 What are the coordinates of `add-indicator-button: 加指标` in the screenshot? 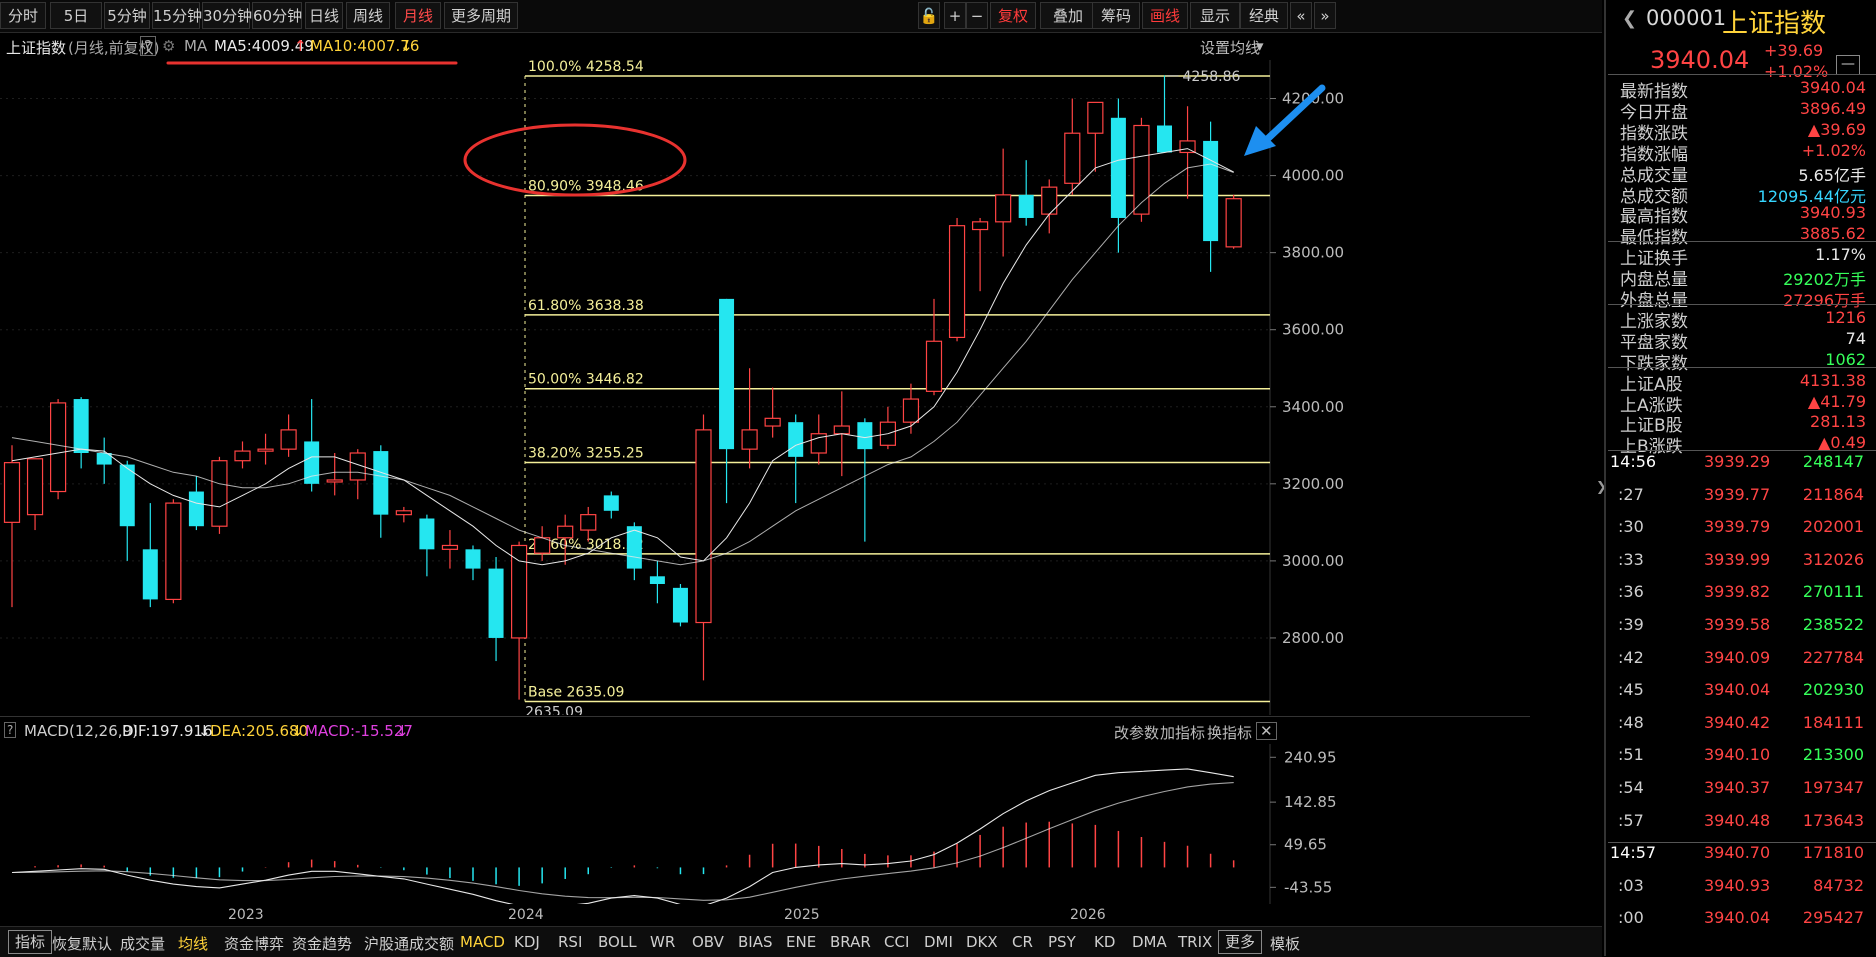 It's located at (1182, 732).